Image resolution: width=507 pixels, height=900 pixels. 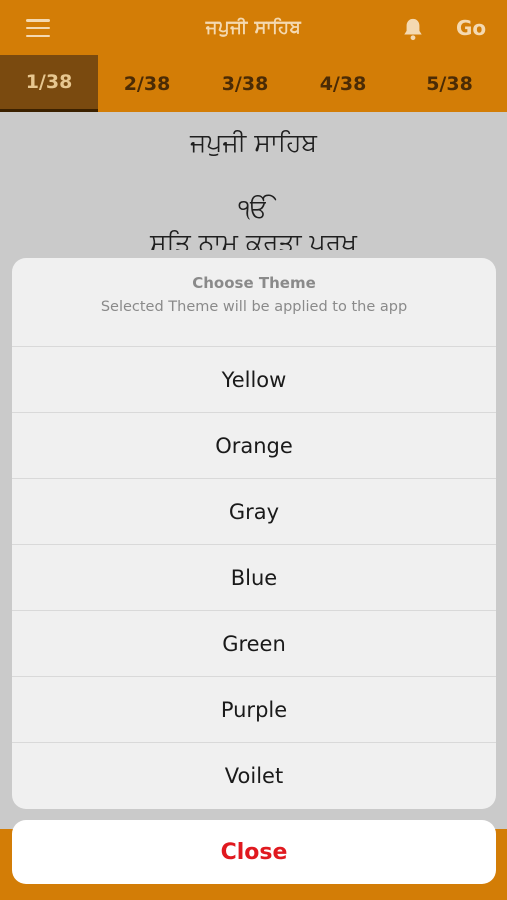 I want to click on tab-page-1: 1/38, so click(x=49, y=83).